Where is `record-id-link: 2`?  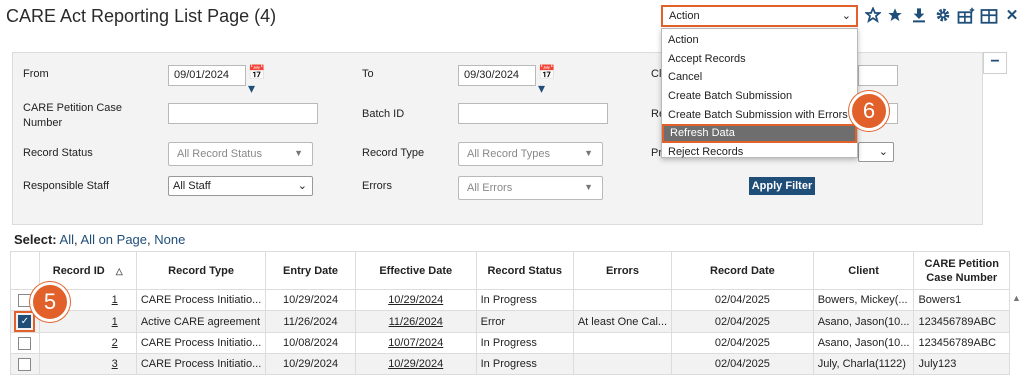
record-id-link: 2 is located at coordinates (115, 343).